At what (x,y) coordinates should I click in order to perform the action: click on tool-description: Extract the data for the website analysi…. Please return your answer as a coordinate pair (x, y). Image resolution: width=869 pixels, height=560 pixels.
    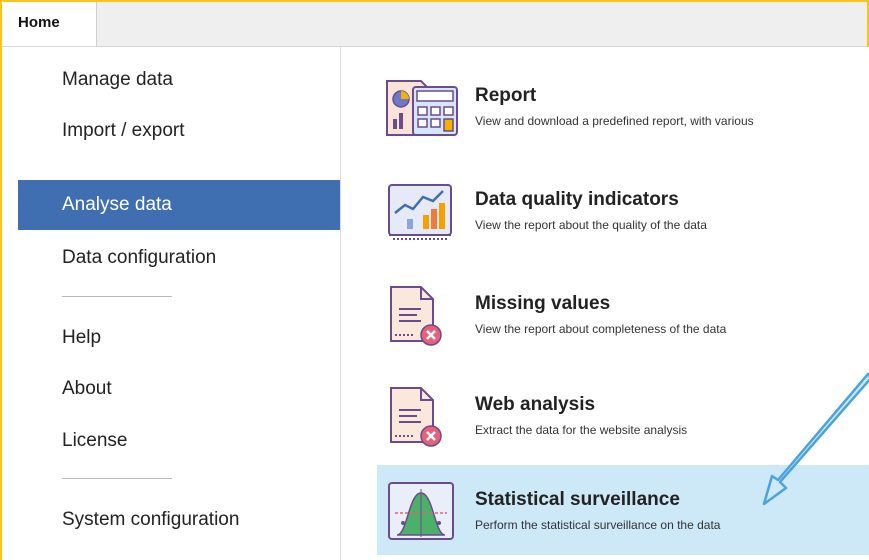
    Looking at the image, I should click on (581, 430).